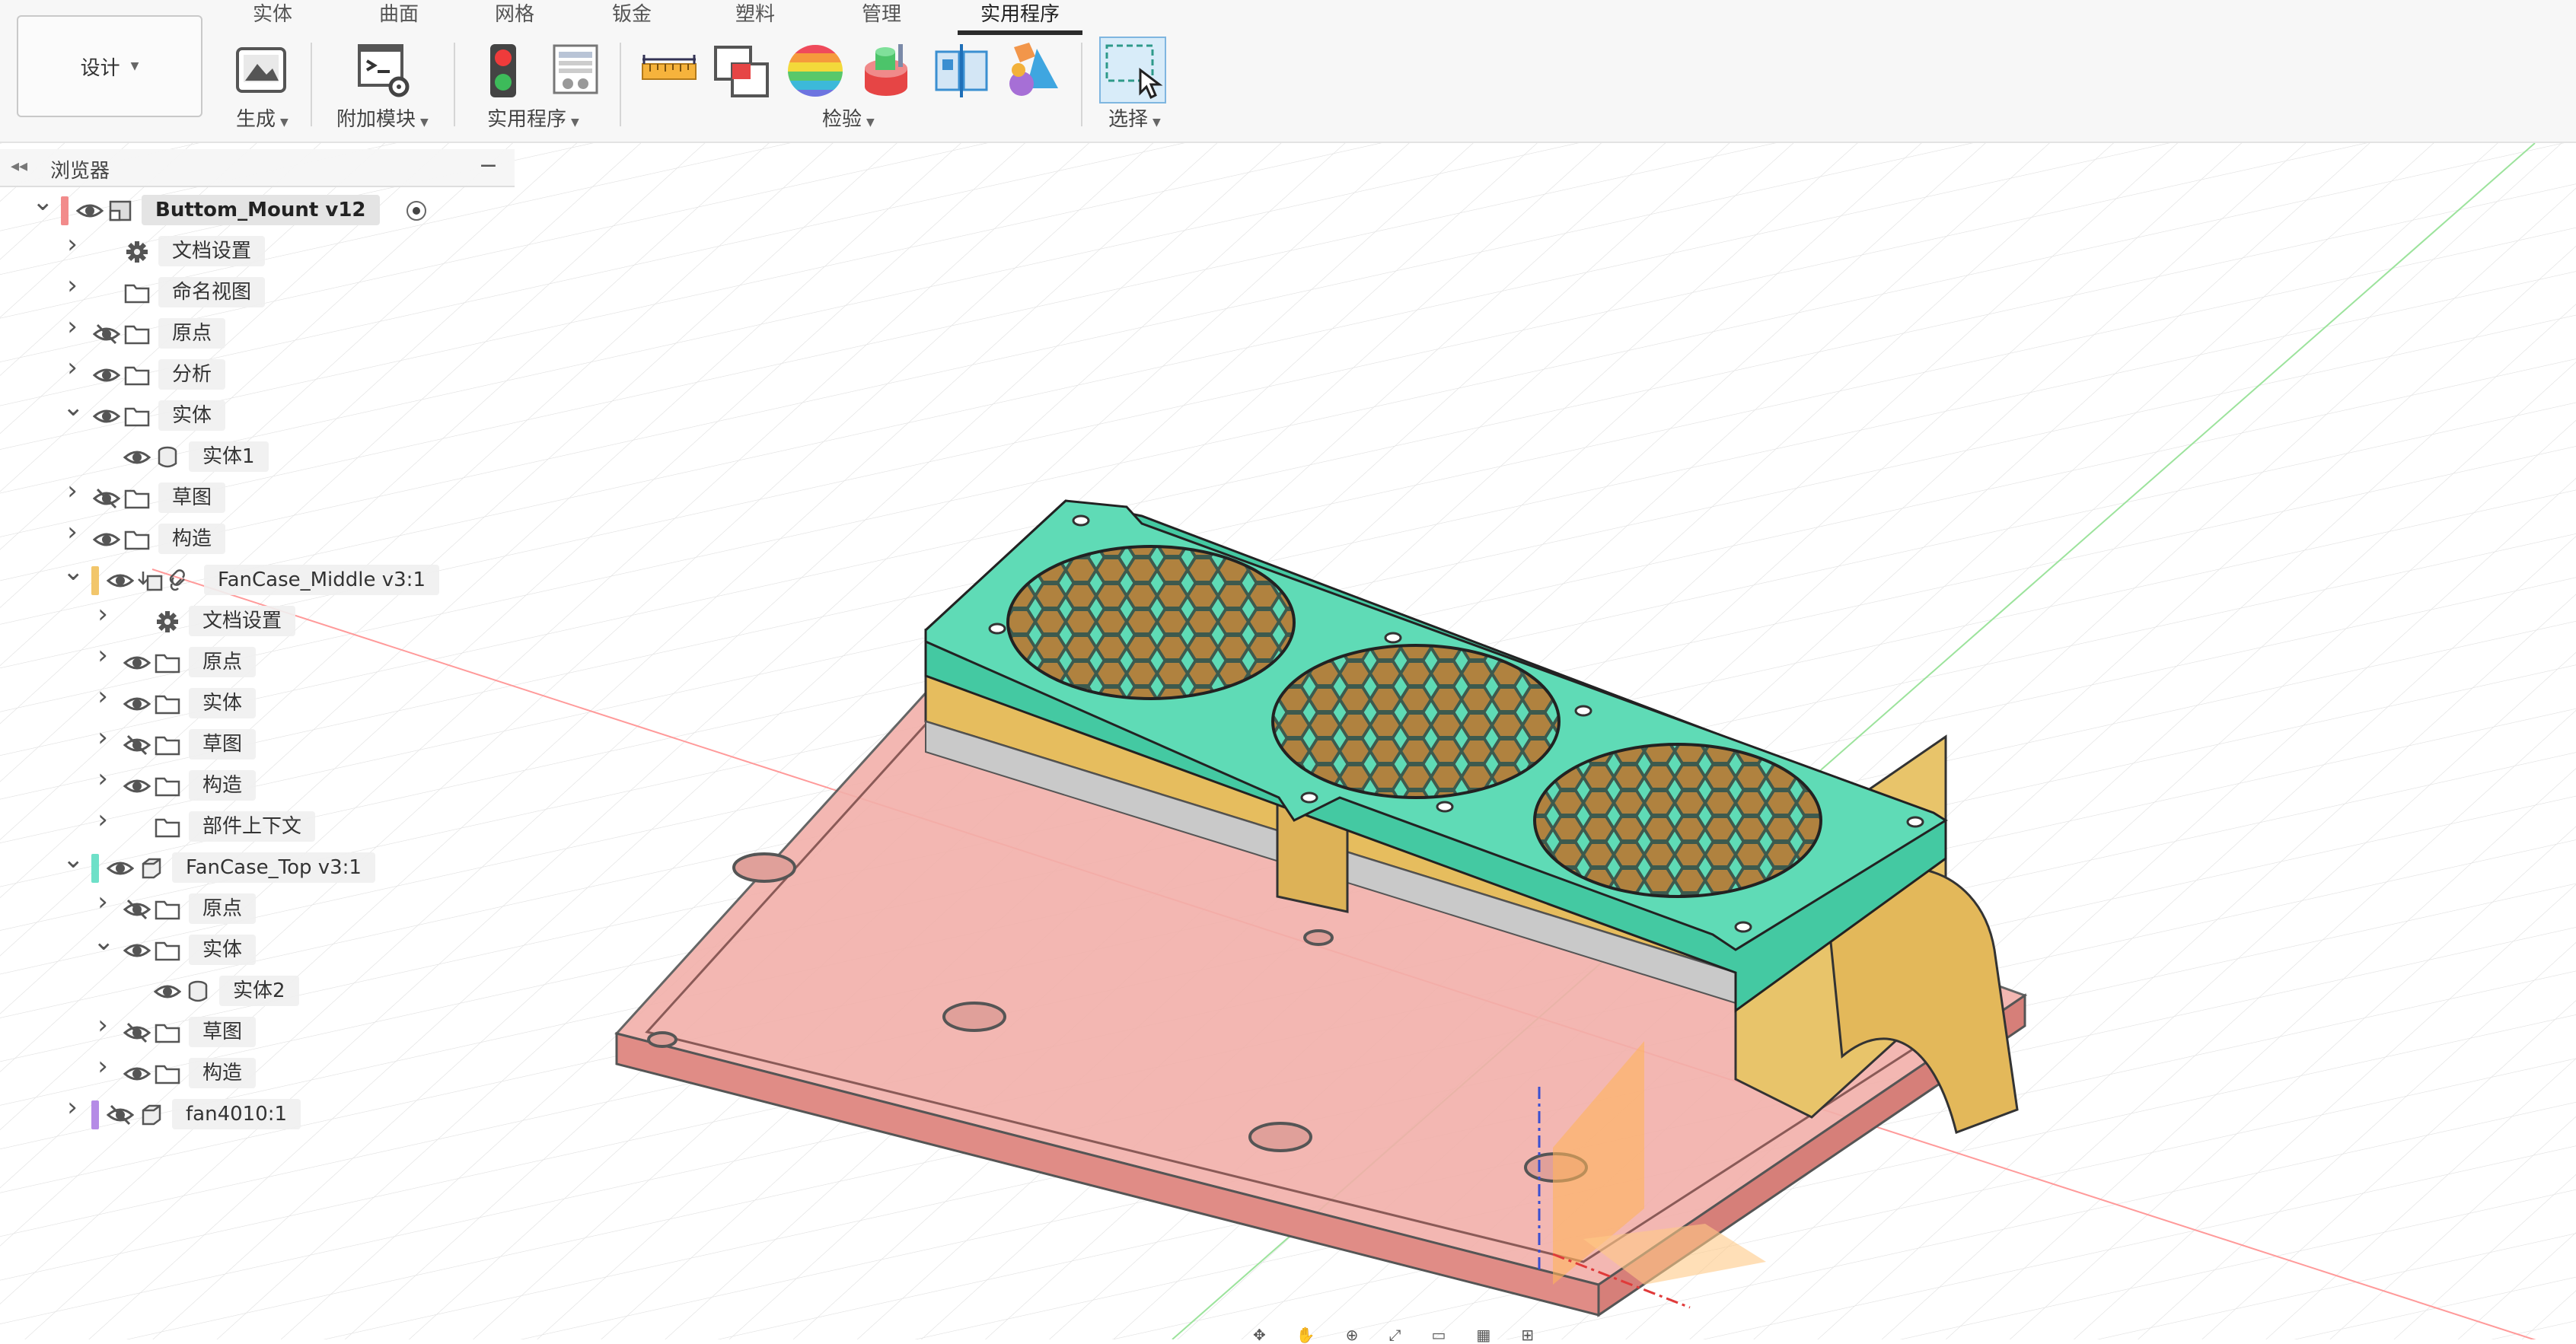  I want to click on zebra-analysis-icon, so click(816, 70).